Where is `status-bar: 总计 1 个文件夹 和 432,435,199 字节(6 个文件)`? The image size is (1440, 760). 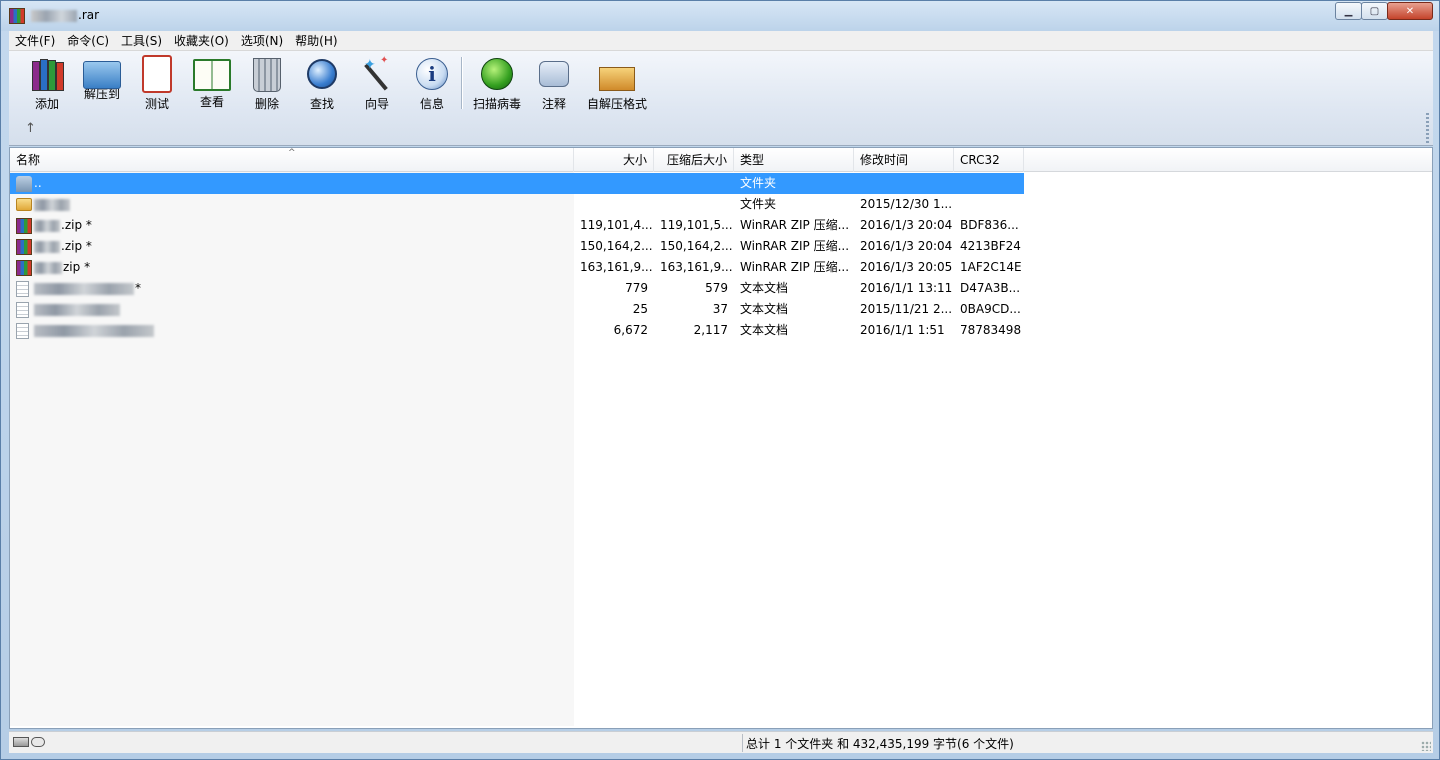
status-bar: 总计 1 个文件夹 和 432,435,199 字节(6 个文件) is located at coordinates (721, 742).